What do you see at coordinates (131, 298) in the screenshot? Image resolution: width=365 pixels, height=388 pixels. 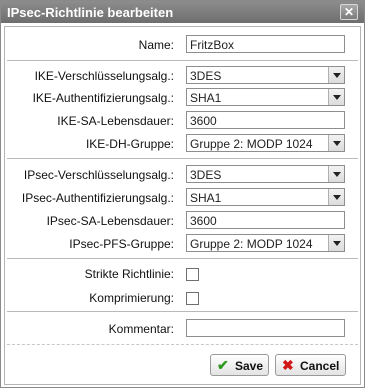 I see `compression-label: Komprimierung:` at bounding box center [131, 298].